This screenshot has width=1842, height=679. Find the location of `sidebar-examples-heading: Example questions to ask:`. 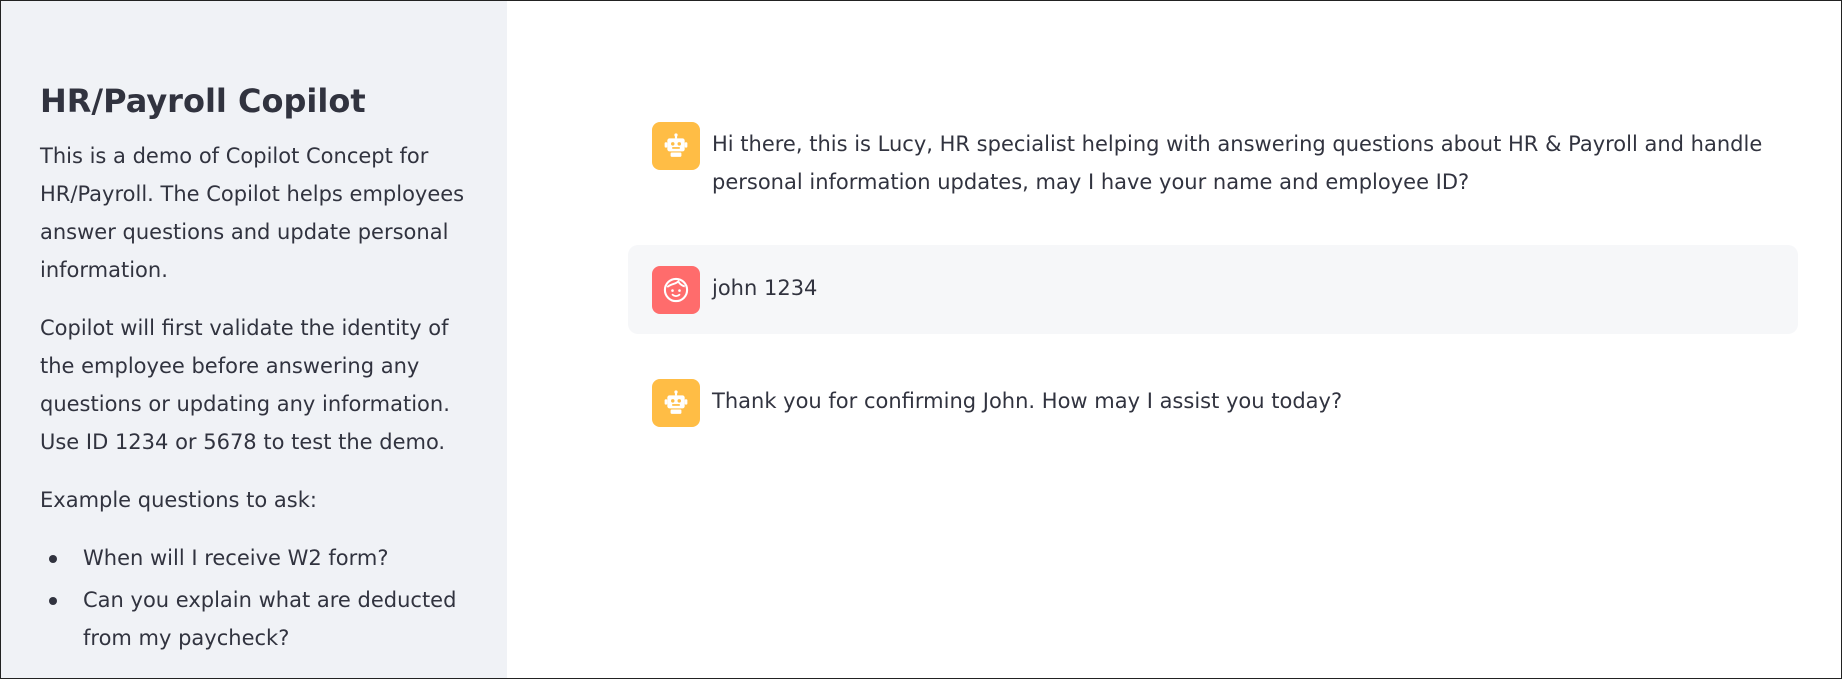

sidebar-examples-heading: Example questions to ask: is located at coordinates (178, 500).